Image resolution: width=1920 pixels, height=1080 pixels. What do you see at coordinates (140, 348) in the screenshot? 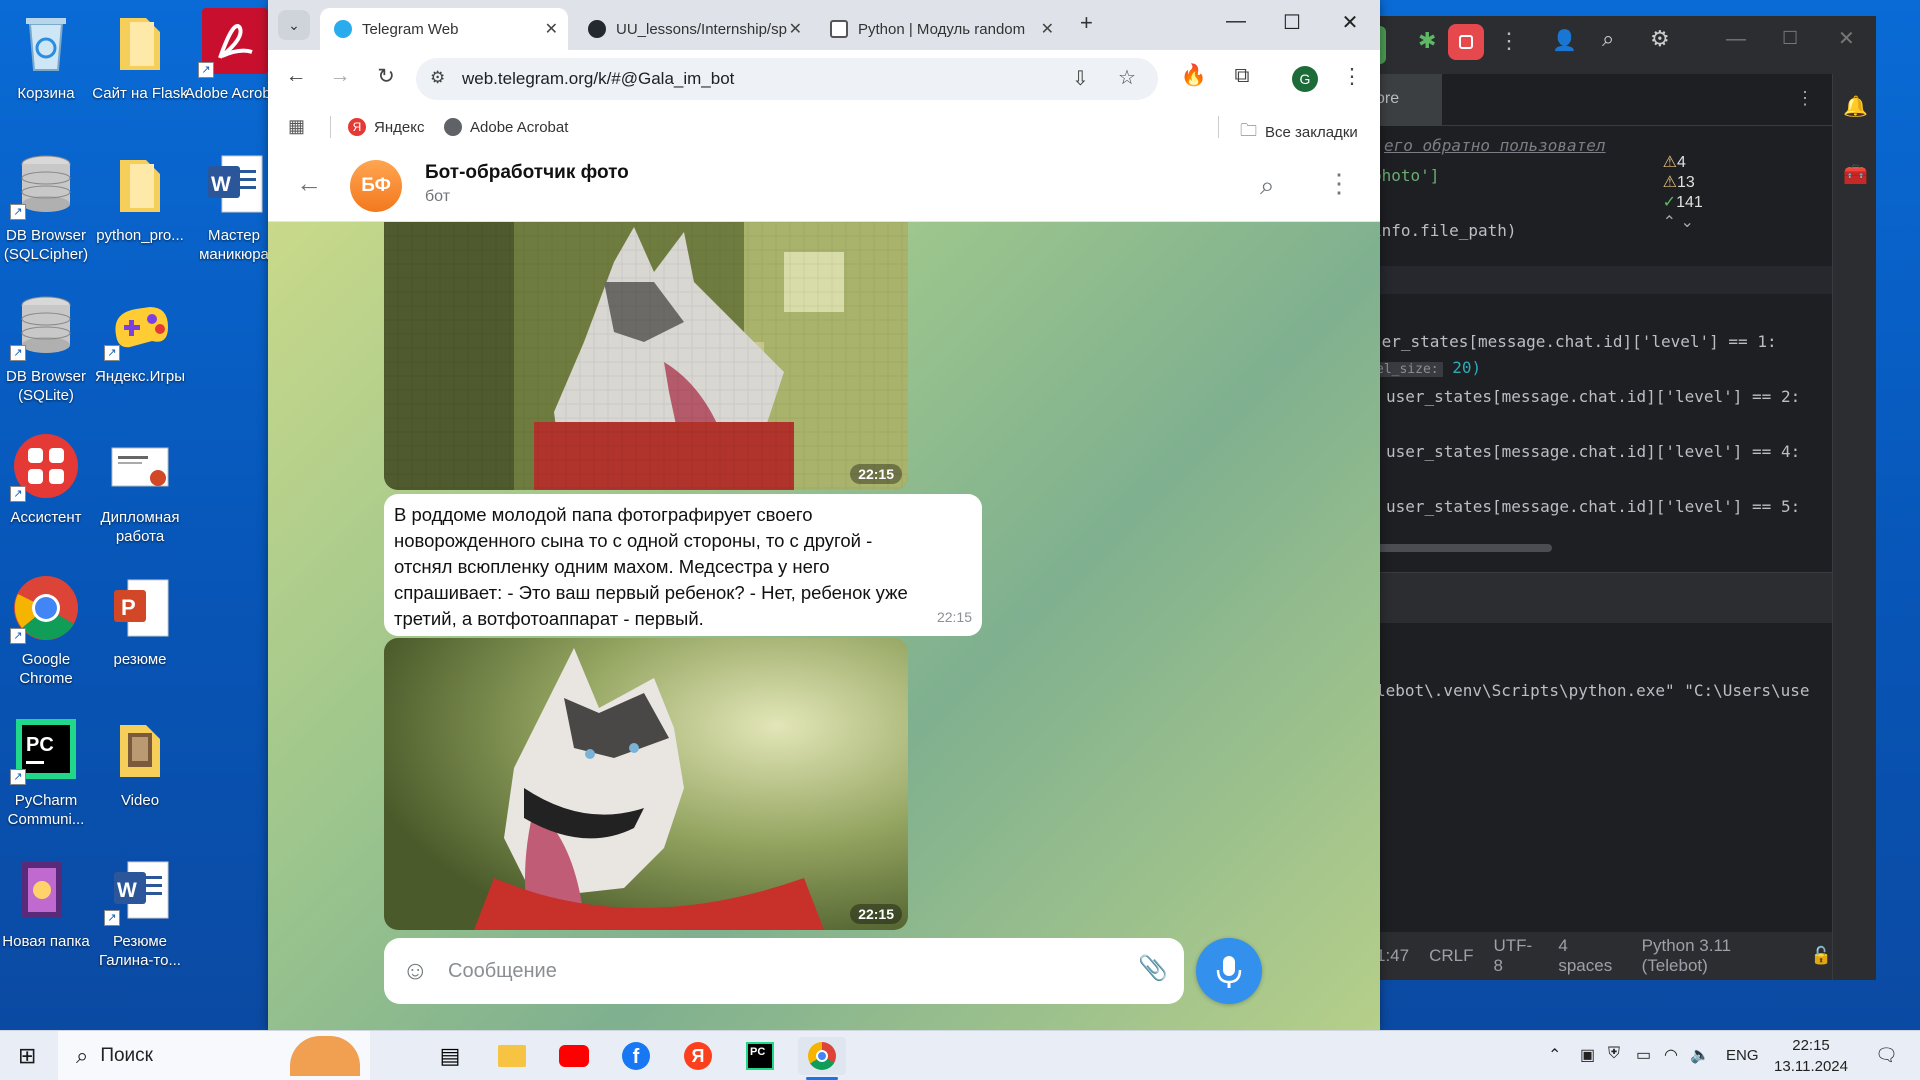
I see `desktop-icon-yandex-games: ↗ Яндекс.Игры` at bounding box center [140, 348].